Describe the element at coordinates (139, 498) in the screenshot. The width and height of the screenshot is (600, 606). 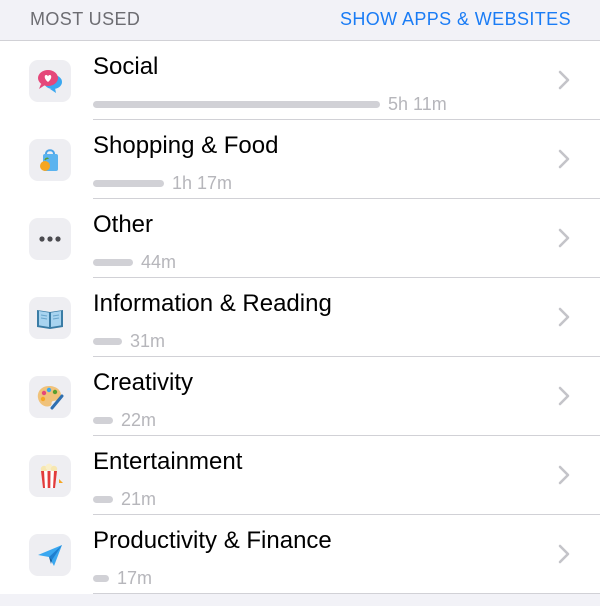
I see `usage-time: 21m` at that location.